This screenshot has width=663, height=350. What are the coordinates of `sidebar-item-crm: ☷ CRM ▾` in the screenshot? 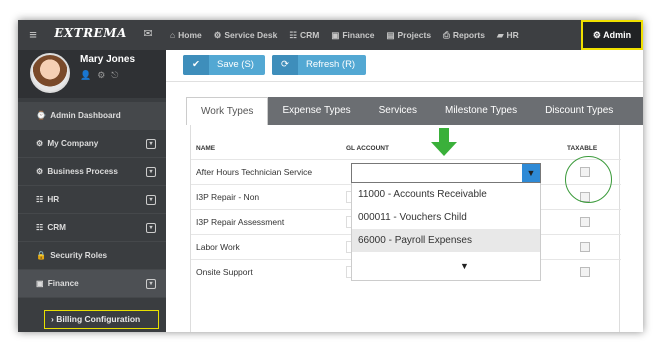 It's located at (92, 228).